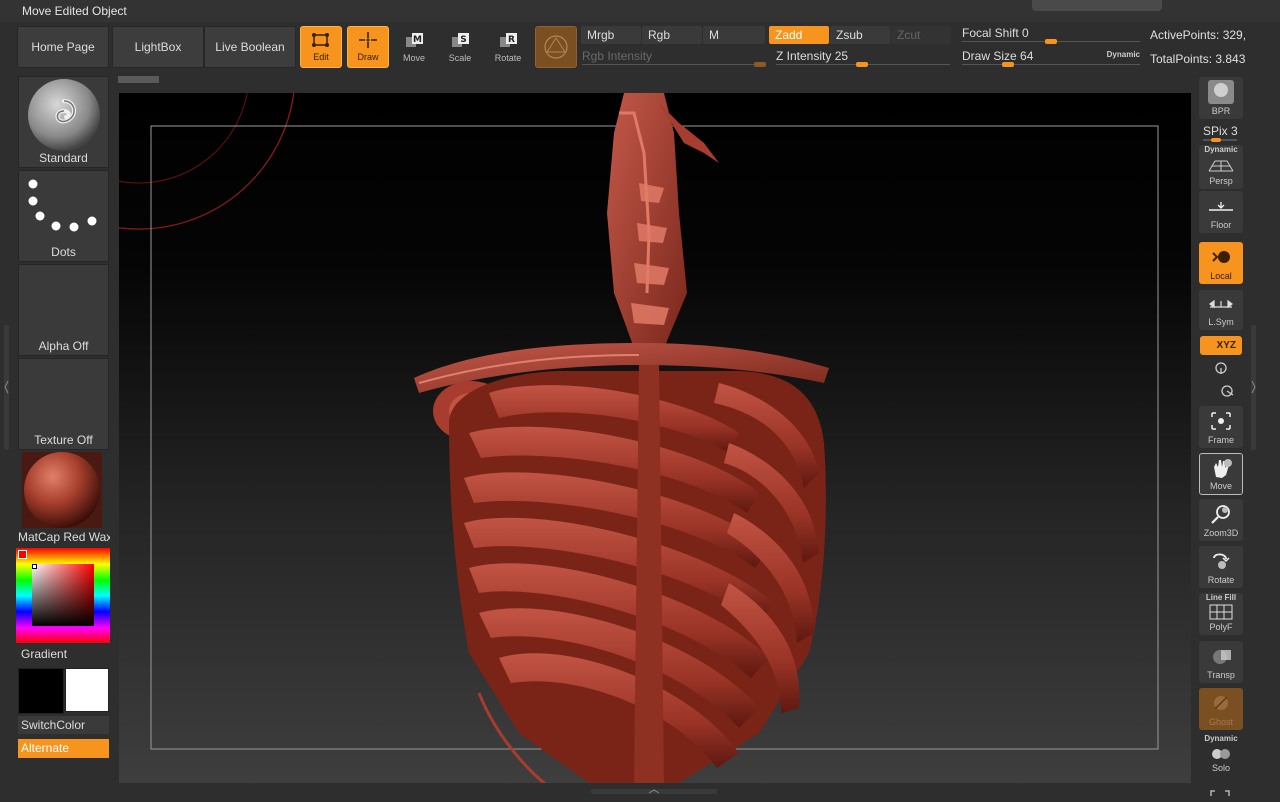 The width and height of the screenshot is (1280, 802). Describe the element at coordinates (41, 691) in the screenshot. I see `main-color-swatch` at that location.